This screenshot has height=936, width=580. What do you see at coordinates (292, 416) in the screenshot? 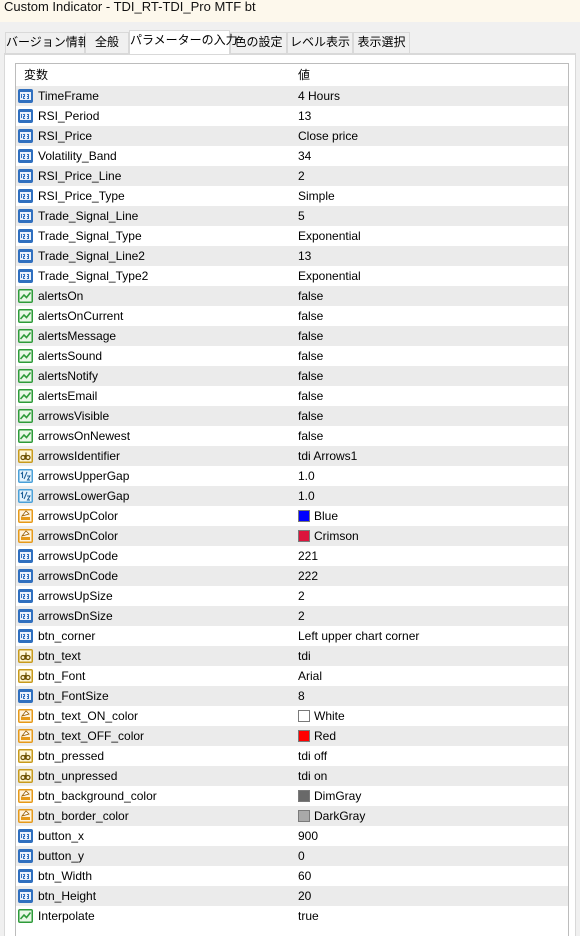
I see `table-row: arrowsVisible false` at bounding box center [292, 416].